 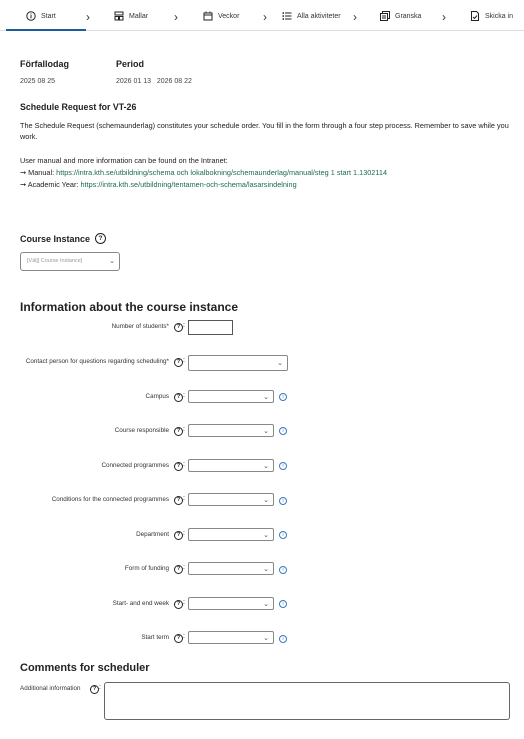 What do you see at coordinates (129, 307) in the screenshot?
I see `info-section-title: Information about the course instance` at bounding box center [129, 307].